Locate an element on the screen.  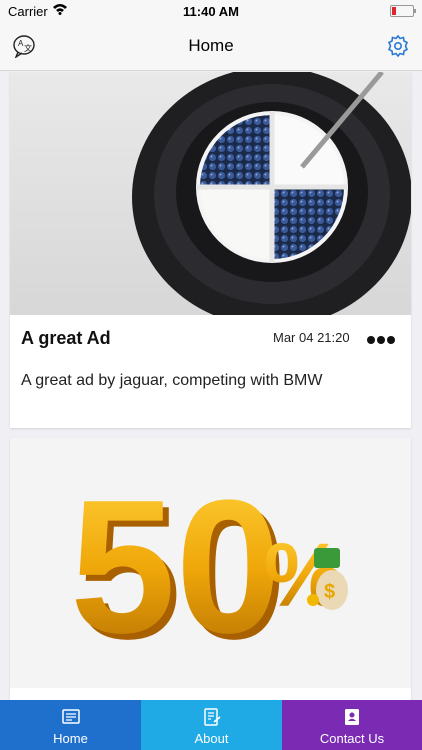
tab-contact-us: Contact Us is located at coordinates (352, 725).